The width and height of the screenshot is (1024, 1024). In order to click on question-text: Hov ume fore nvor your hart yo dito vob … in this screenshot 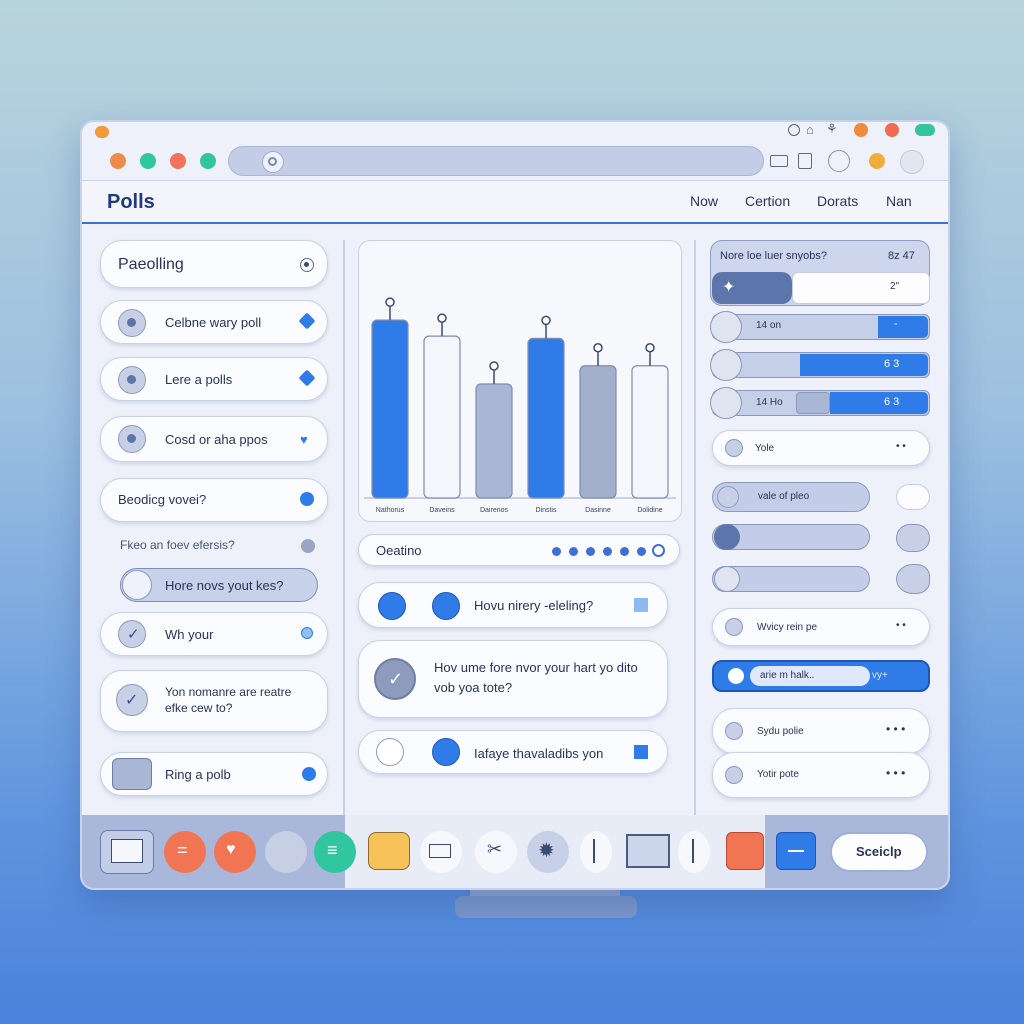, I will do `click(536, 677)`.